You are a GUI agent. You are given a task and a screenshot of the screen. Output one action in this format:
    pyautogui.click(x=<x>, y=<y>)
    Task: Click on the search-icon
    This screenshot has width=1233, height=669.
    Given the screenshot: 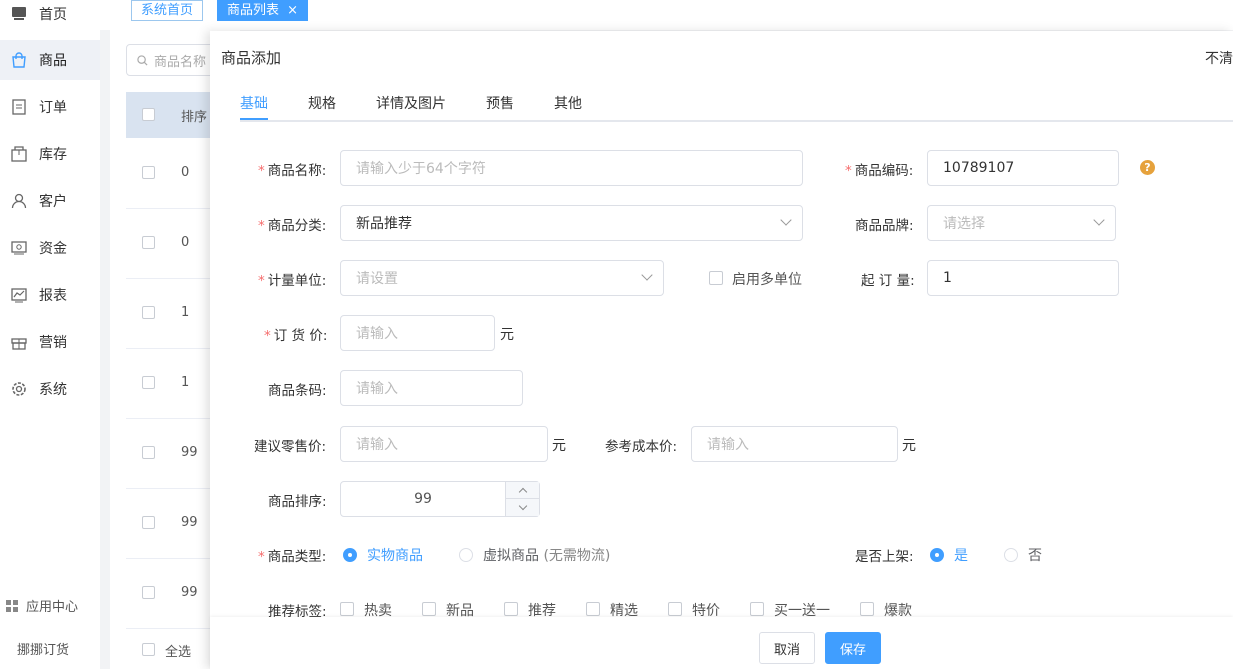 What is the action you would take?
    pyautogui.click(x=142, y=60)
    